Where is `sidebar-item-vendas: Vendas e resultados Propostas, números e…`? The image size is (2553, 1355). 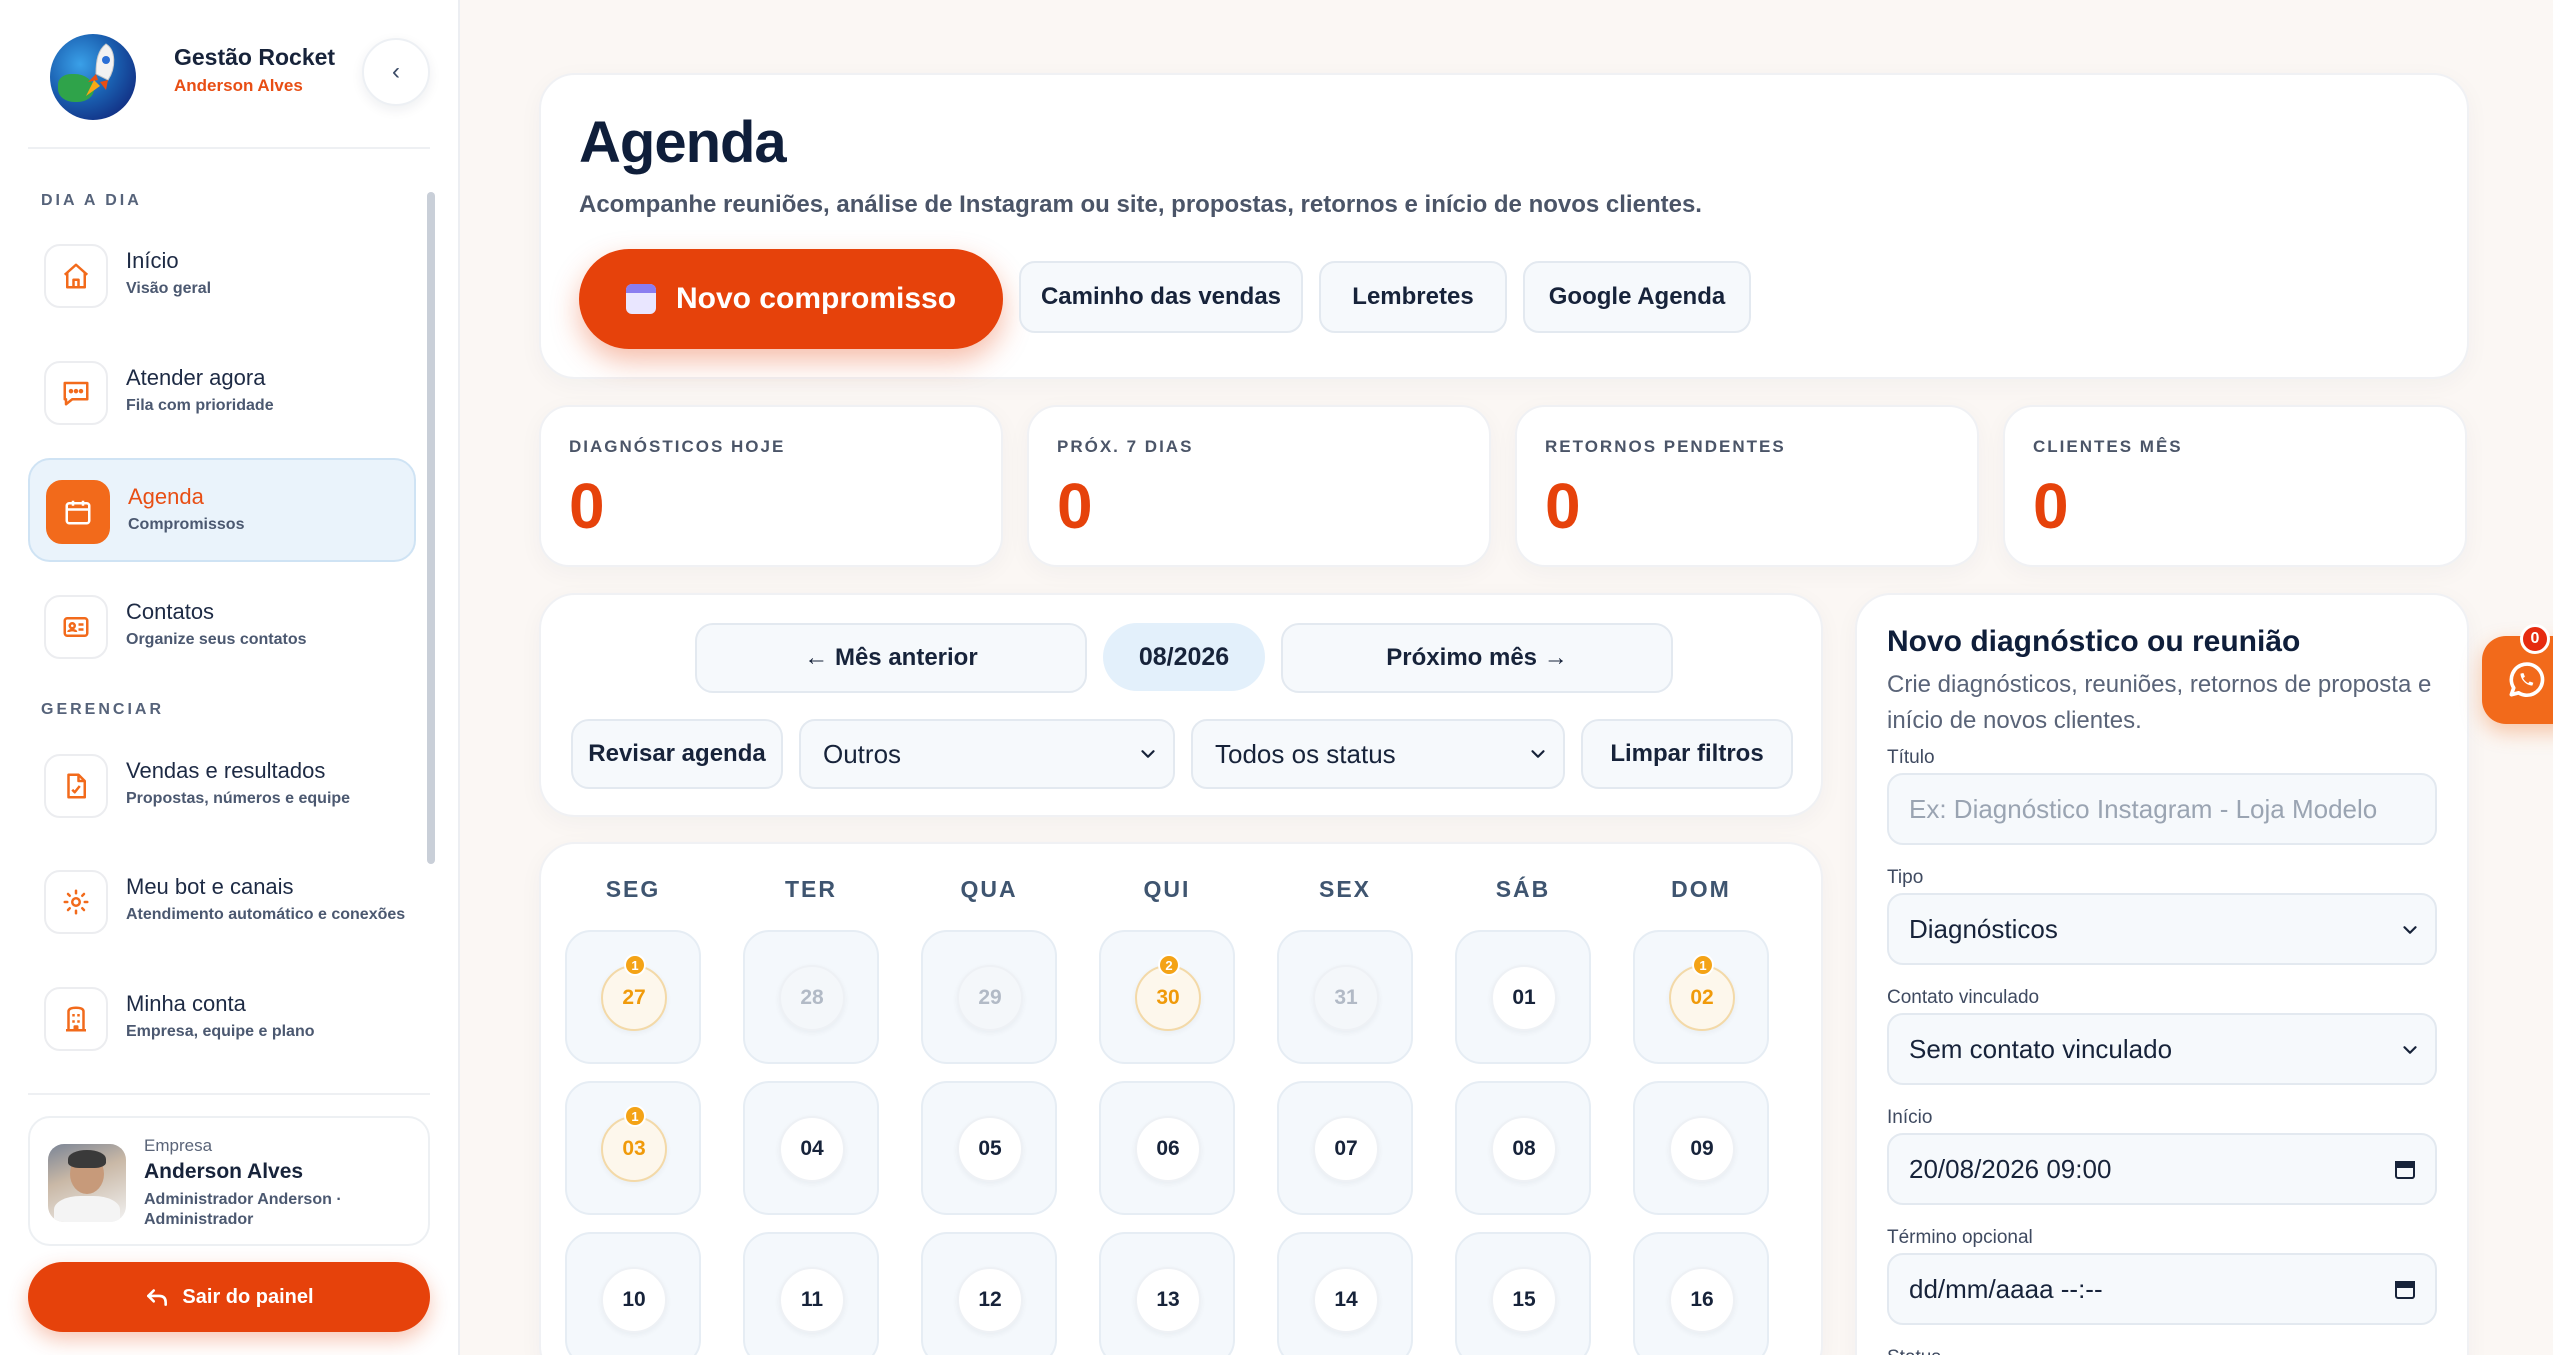 sidebar-item-vendas: Vendas e resultados Propostas, números e… is located at coordinates (222, 786).